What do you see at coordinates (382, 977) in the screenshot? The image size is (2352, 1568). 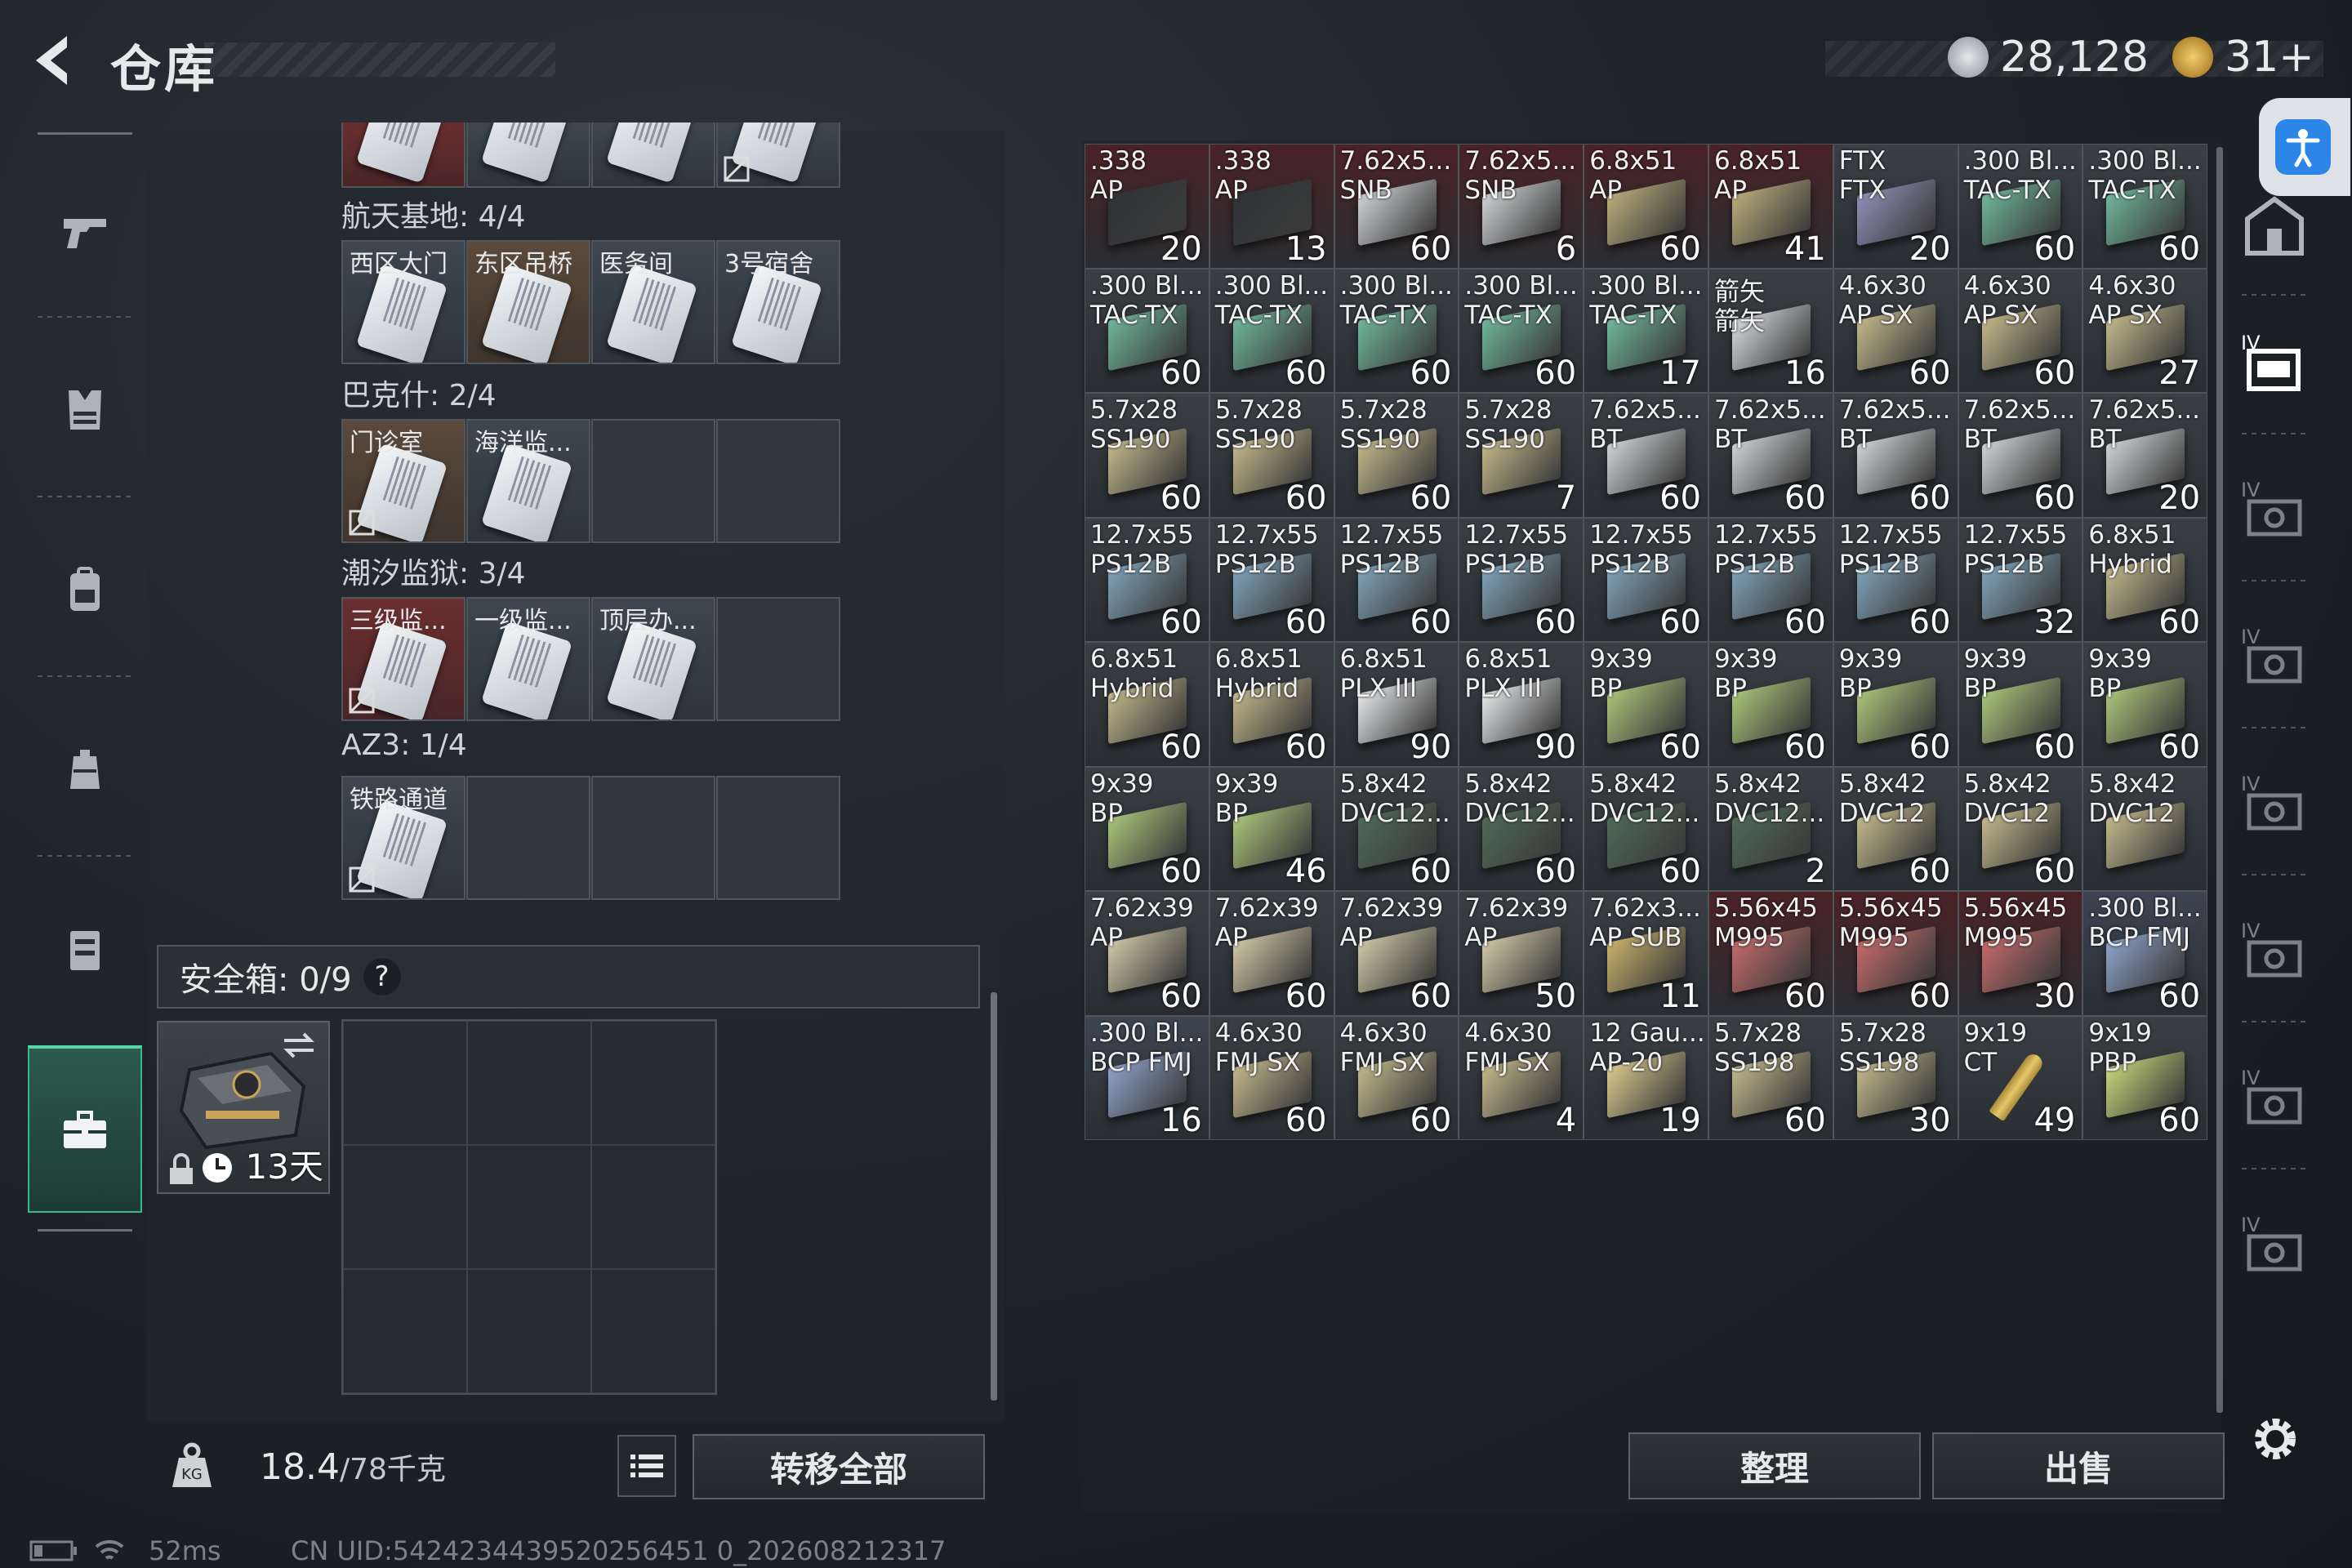 I see `help-icon: ?` at bounding box center [382, 977].